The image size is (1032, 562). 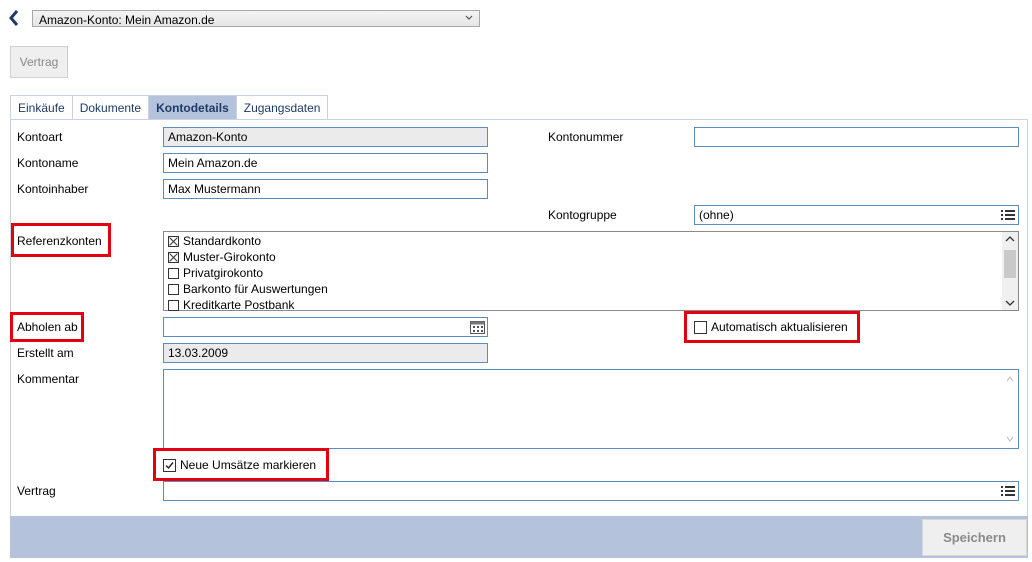 What do you see at coordinates (223, 273) in the screenshot?
I see `list-item-label: Privatgirokonto` at bounding box center [223, 273].